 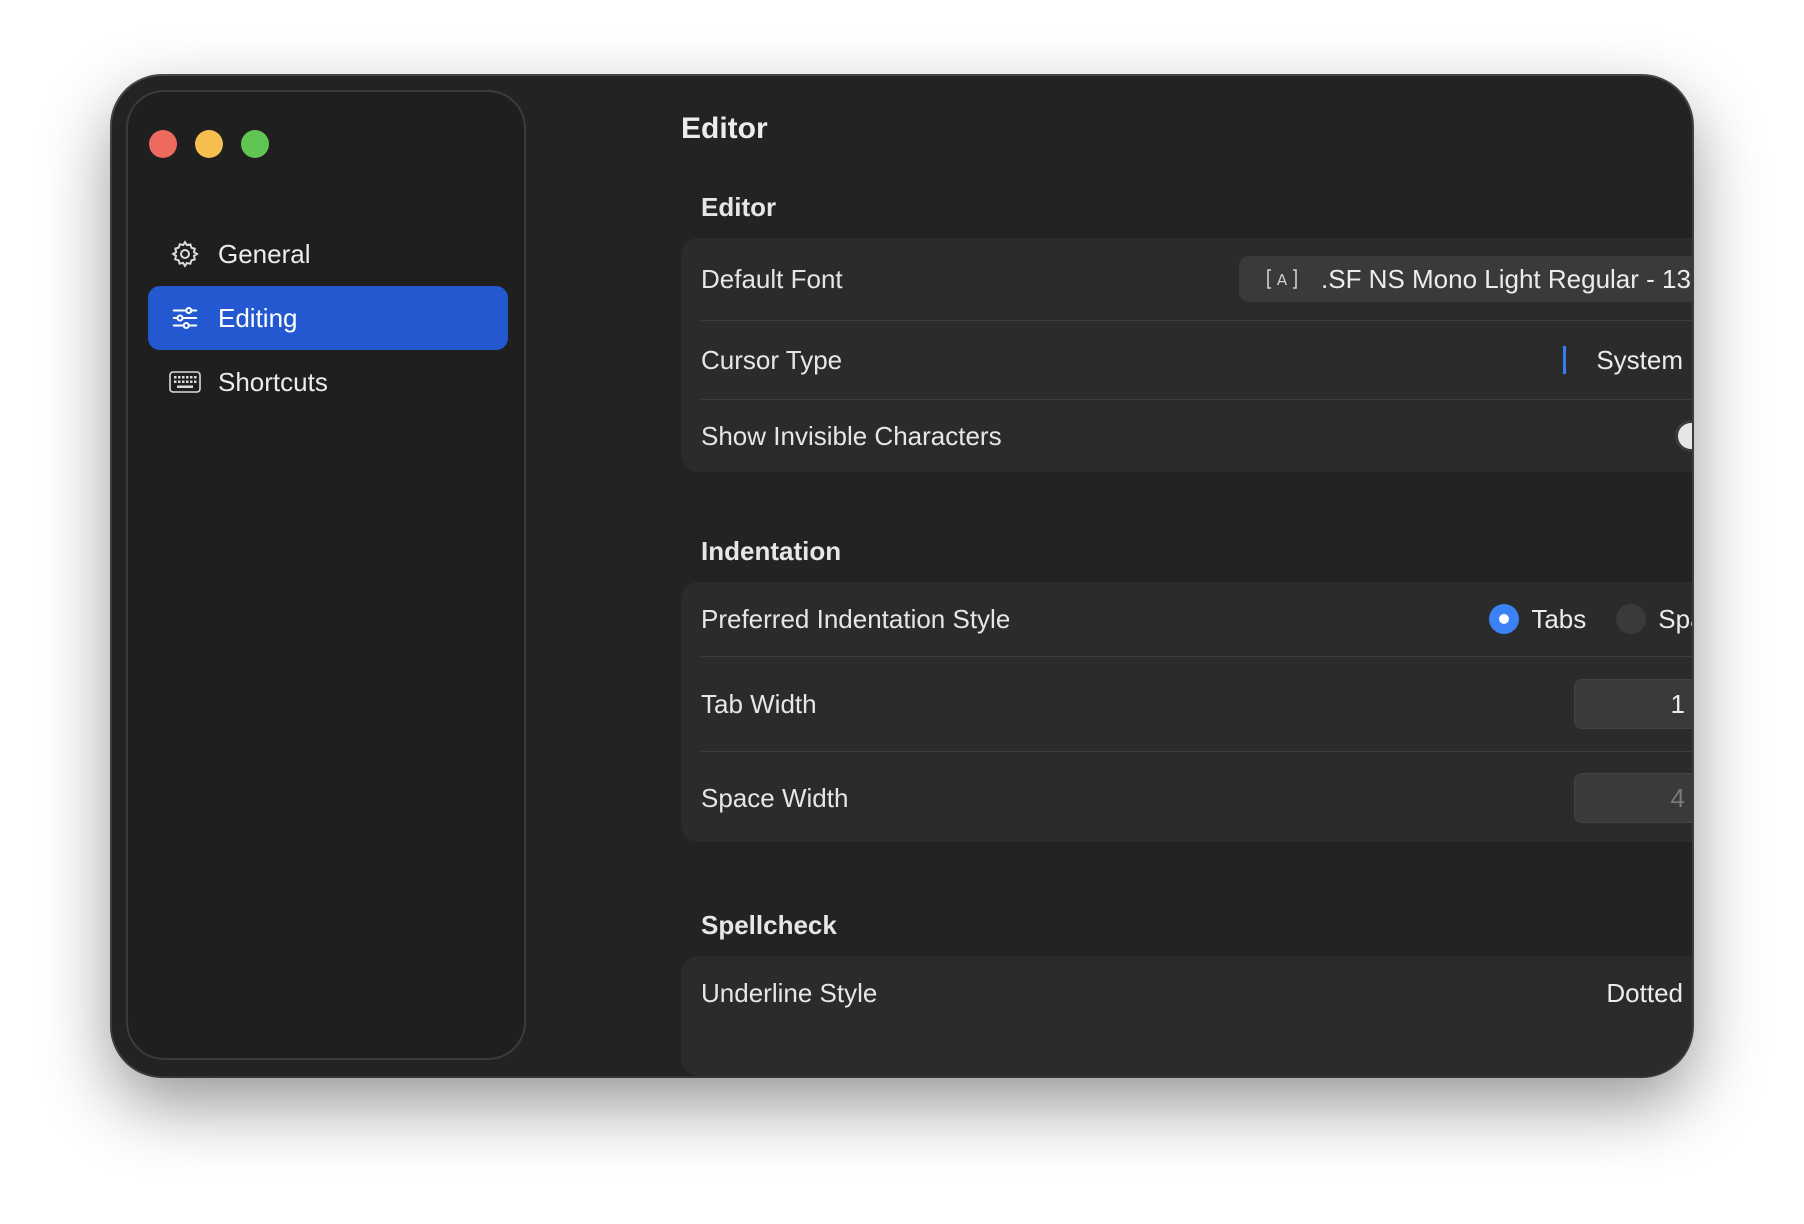 I want to click on space-width-input: 4, so click(x=1633, y=798).